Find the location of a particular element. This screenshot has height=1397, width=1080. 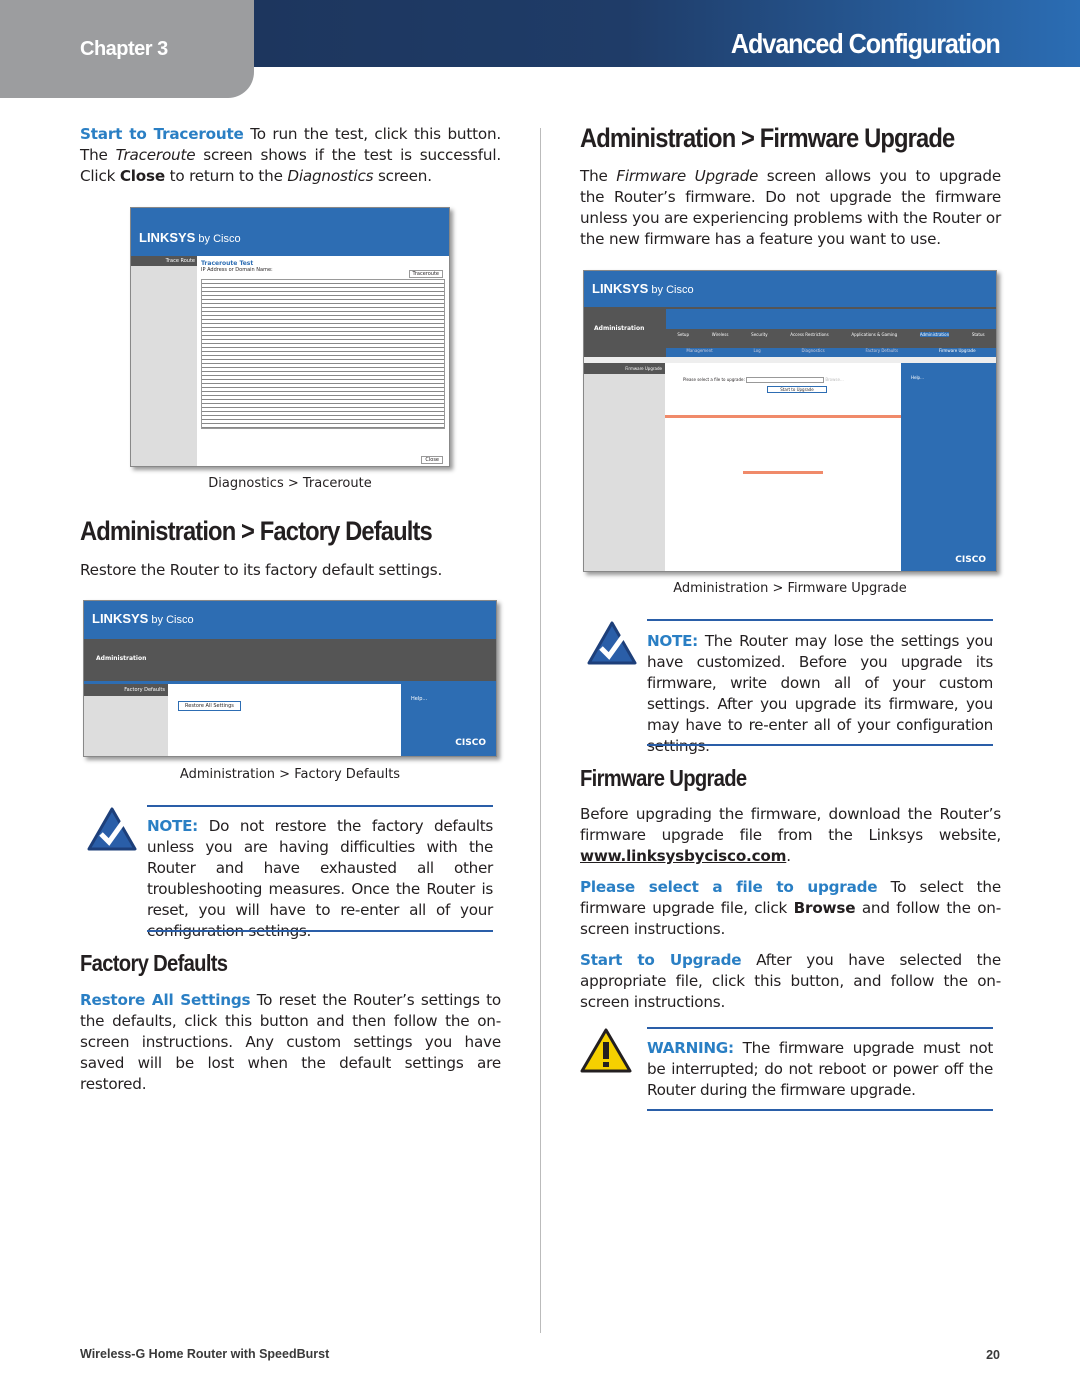

chapter-tab: Chapter 3 is located at coordinates (127, 49).